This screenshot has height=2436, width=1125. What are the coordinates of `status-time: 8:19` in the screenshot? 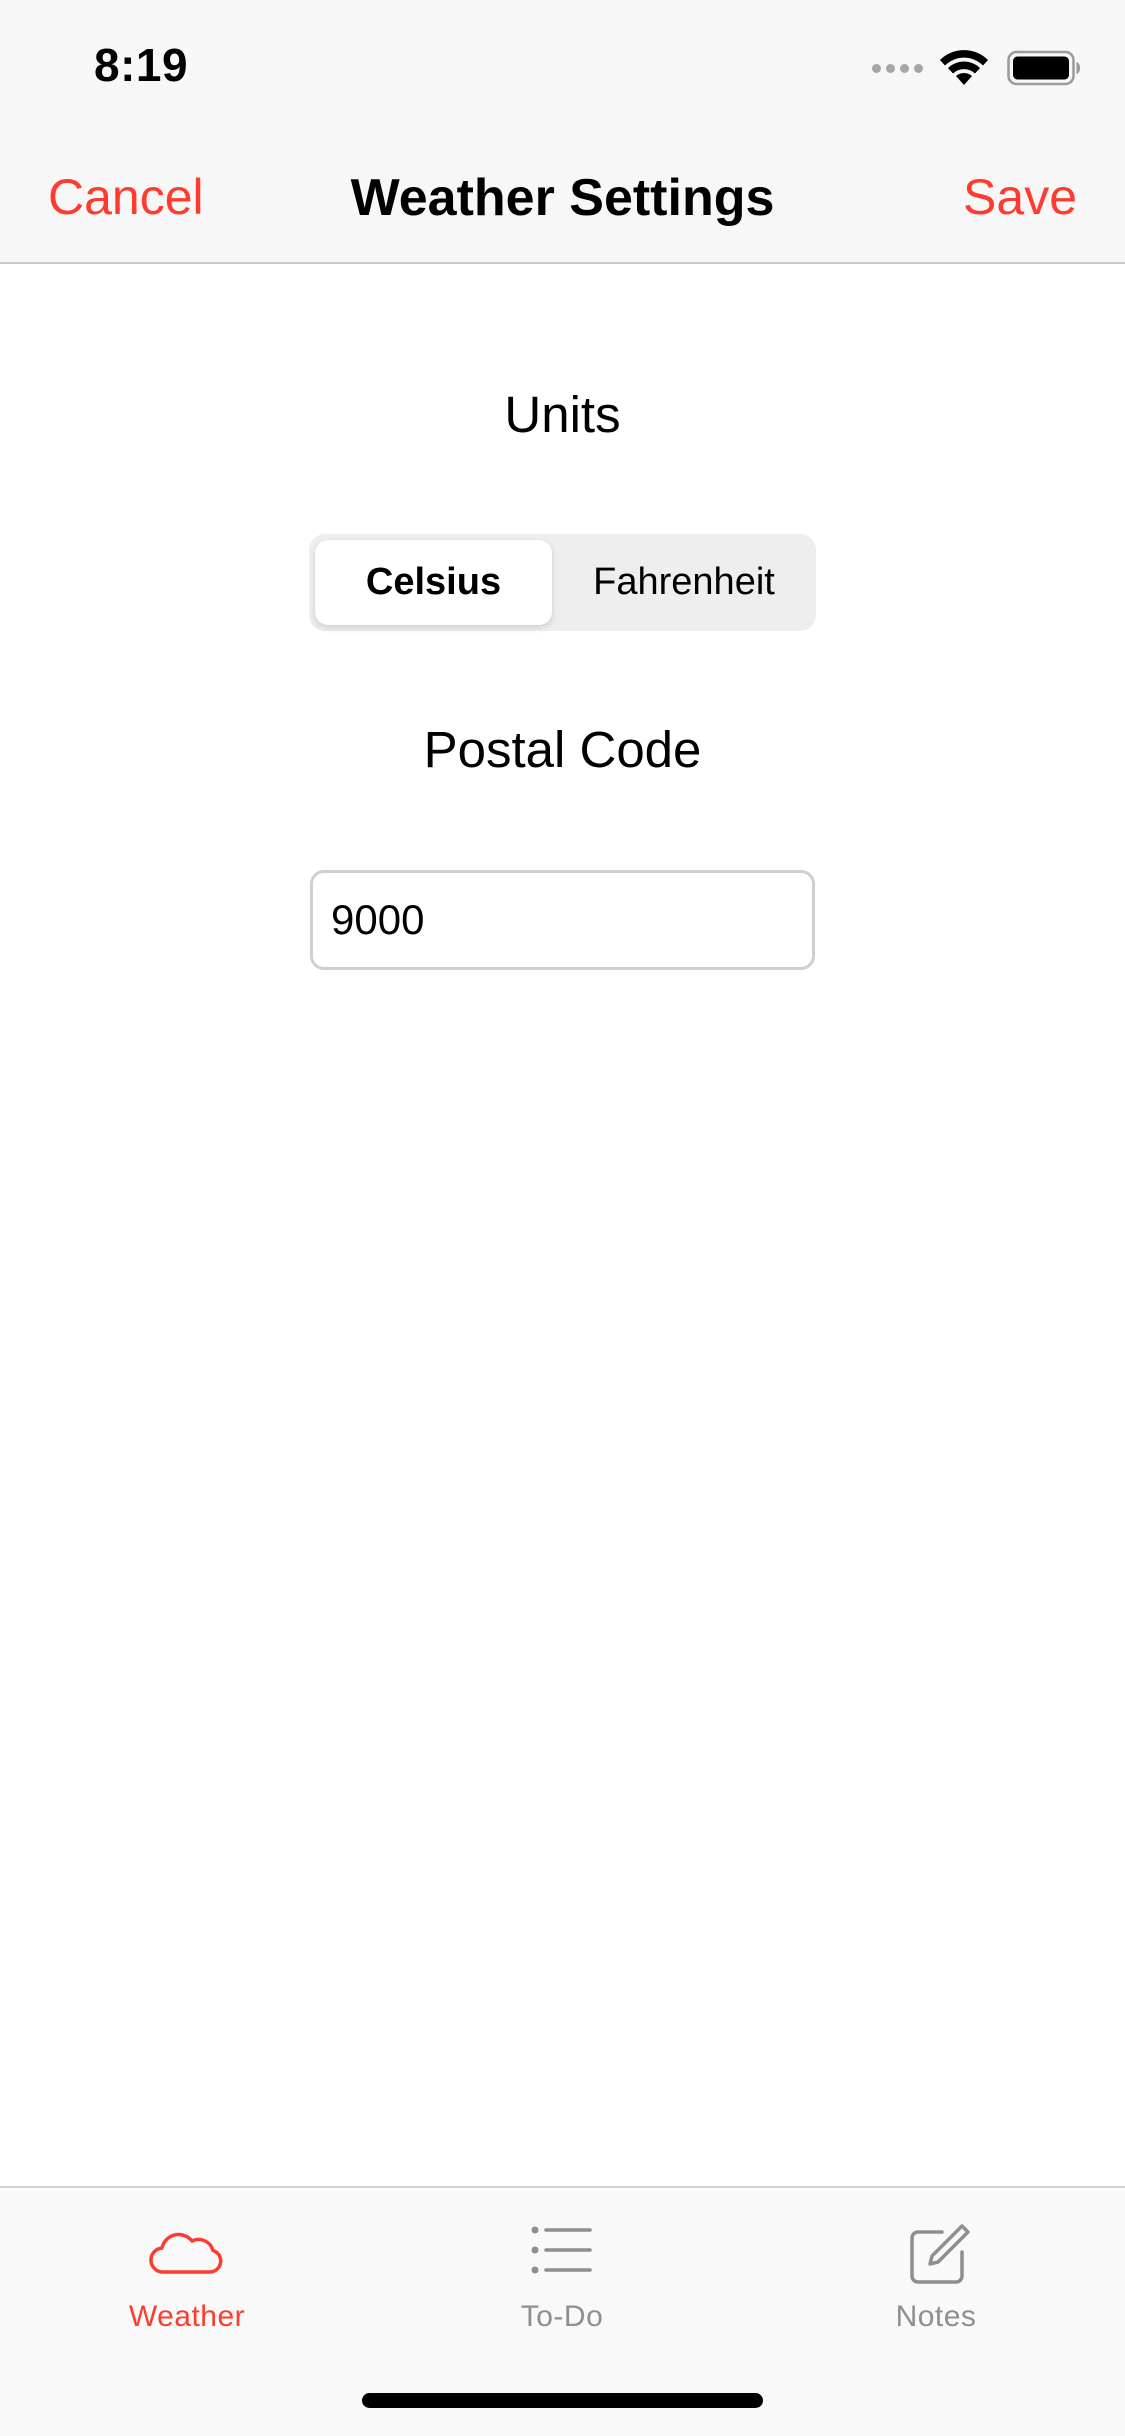 It's located at (141, 65).